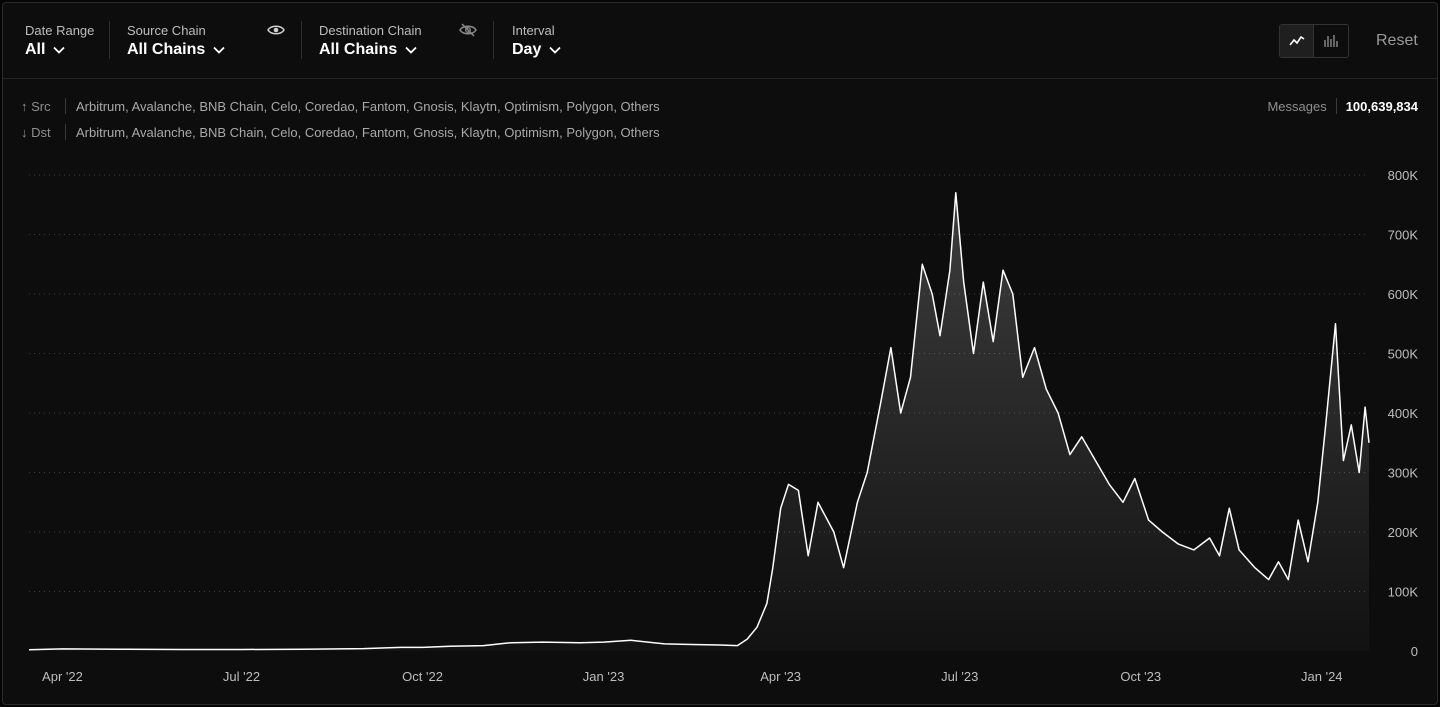  Describe the element at coordinates (241, 676) in the screenshot. I see `x-tick-label: Jul '22` at that location.